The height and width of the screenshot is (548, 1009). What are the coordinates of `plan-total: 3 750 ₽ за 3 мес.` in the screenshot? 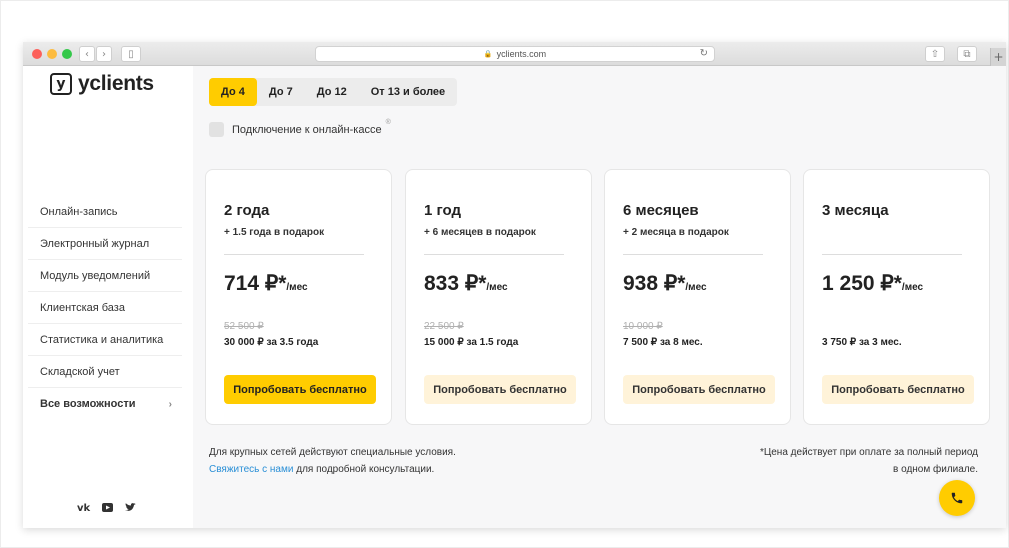 It's located at (862, 342).